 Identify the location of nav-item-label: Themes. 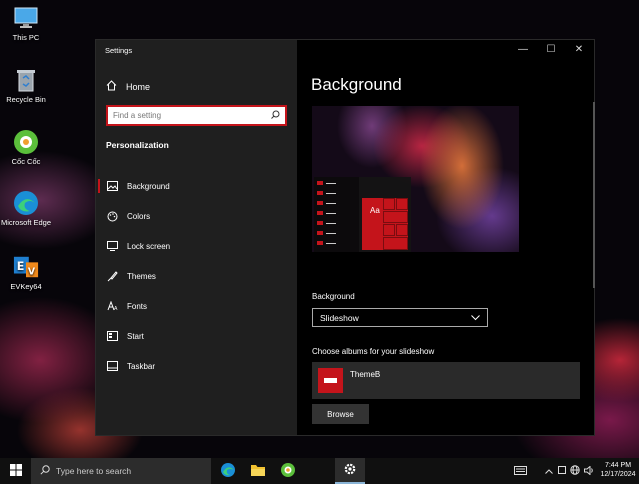
(141, 276).